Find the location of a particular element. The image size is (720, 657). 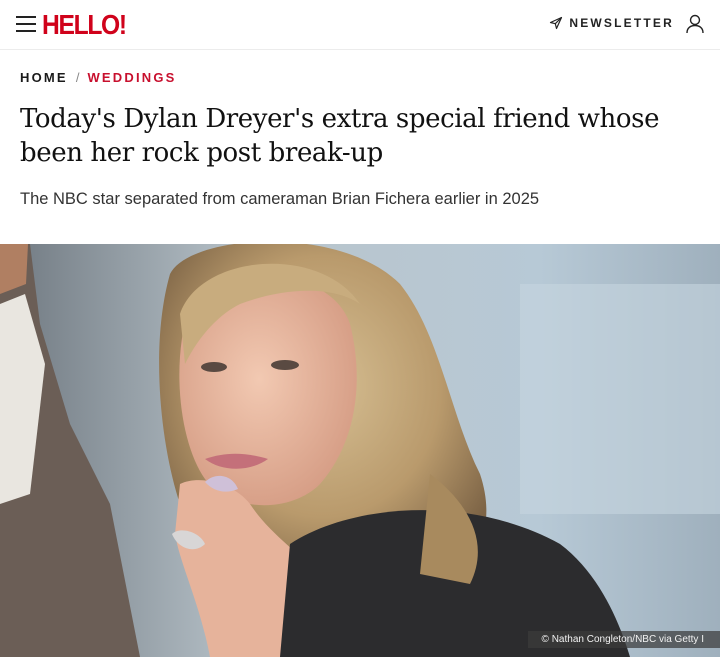

send-icon is located at coordinates (556, 23).